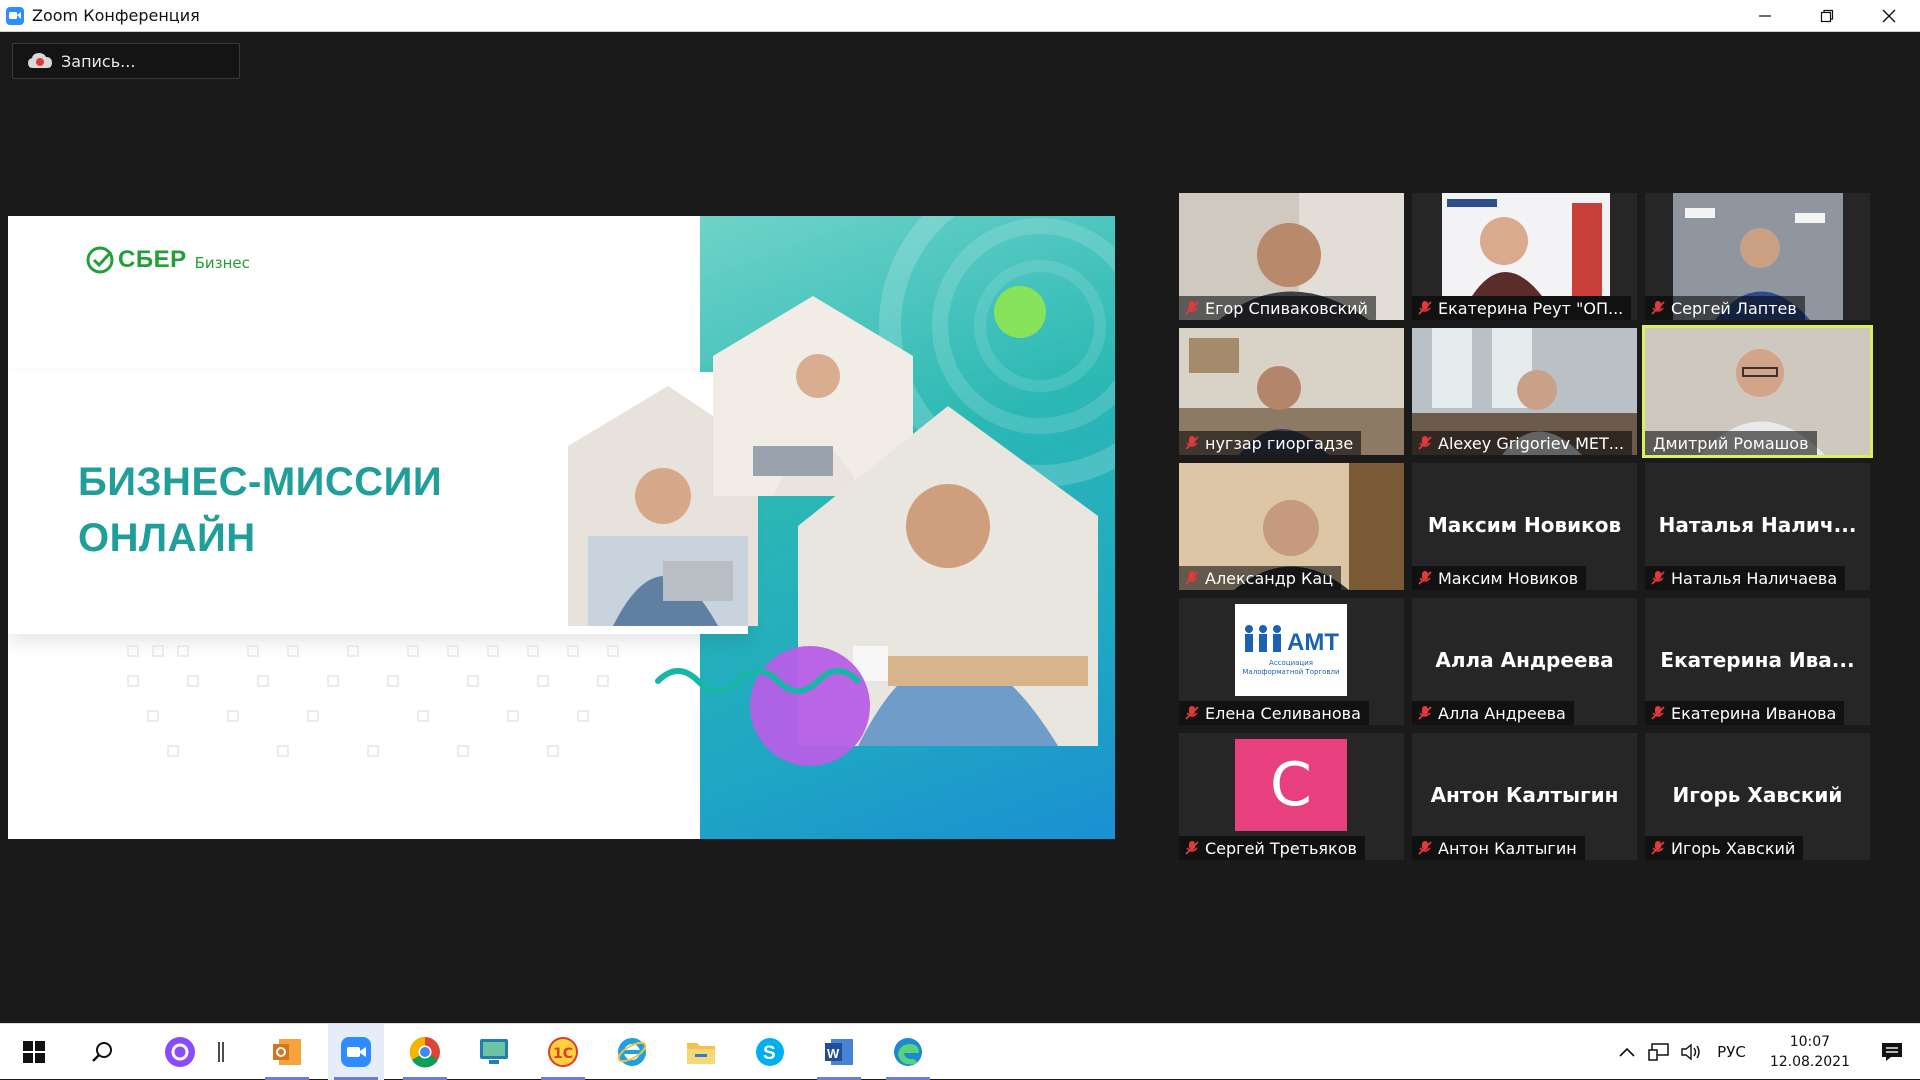  Describe the element at coordinates (1269, 578) in the screenshot. I see `participant-name: Александр Кац` at that location.